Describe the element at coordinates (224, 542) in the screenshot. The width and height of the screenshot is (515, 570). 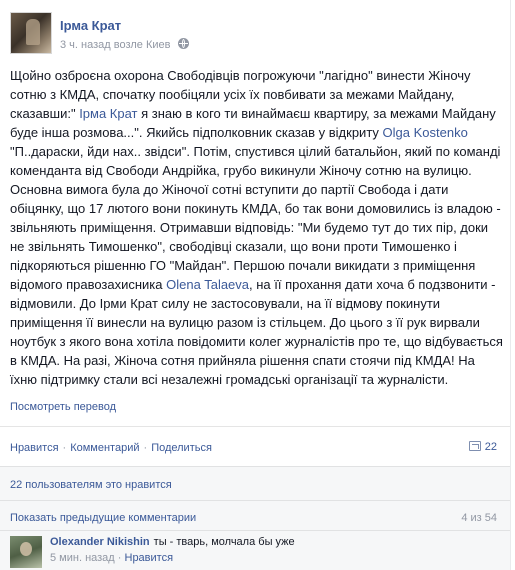
I see `comment-text: ты - тварь, молчала бы уже` at that location.